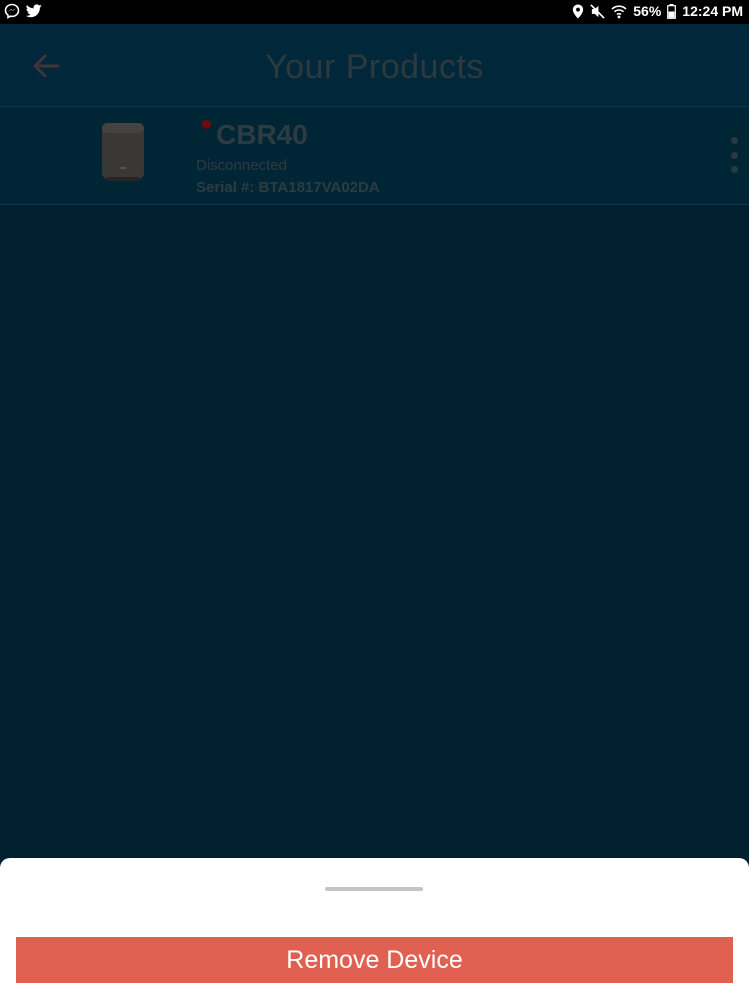 The height and width of the screenshot is (999, 749). I want to click on status-bar: 56% 12:24 PM, so click(374, 12).